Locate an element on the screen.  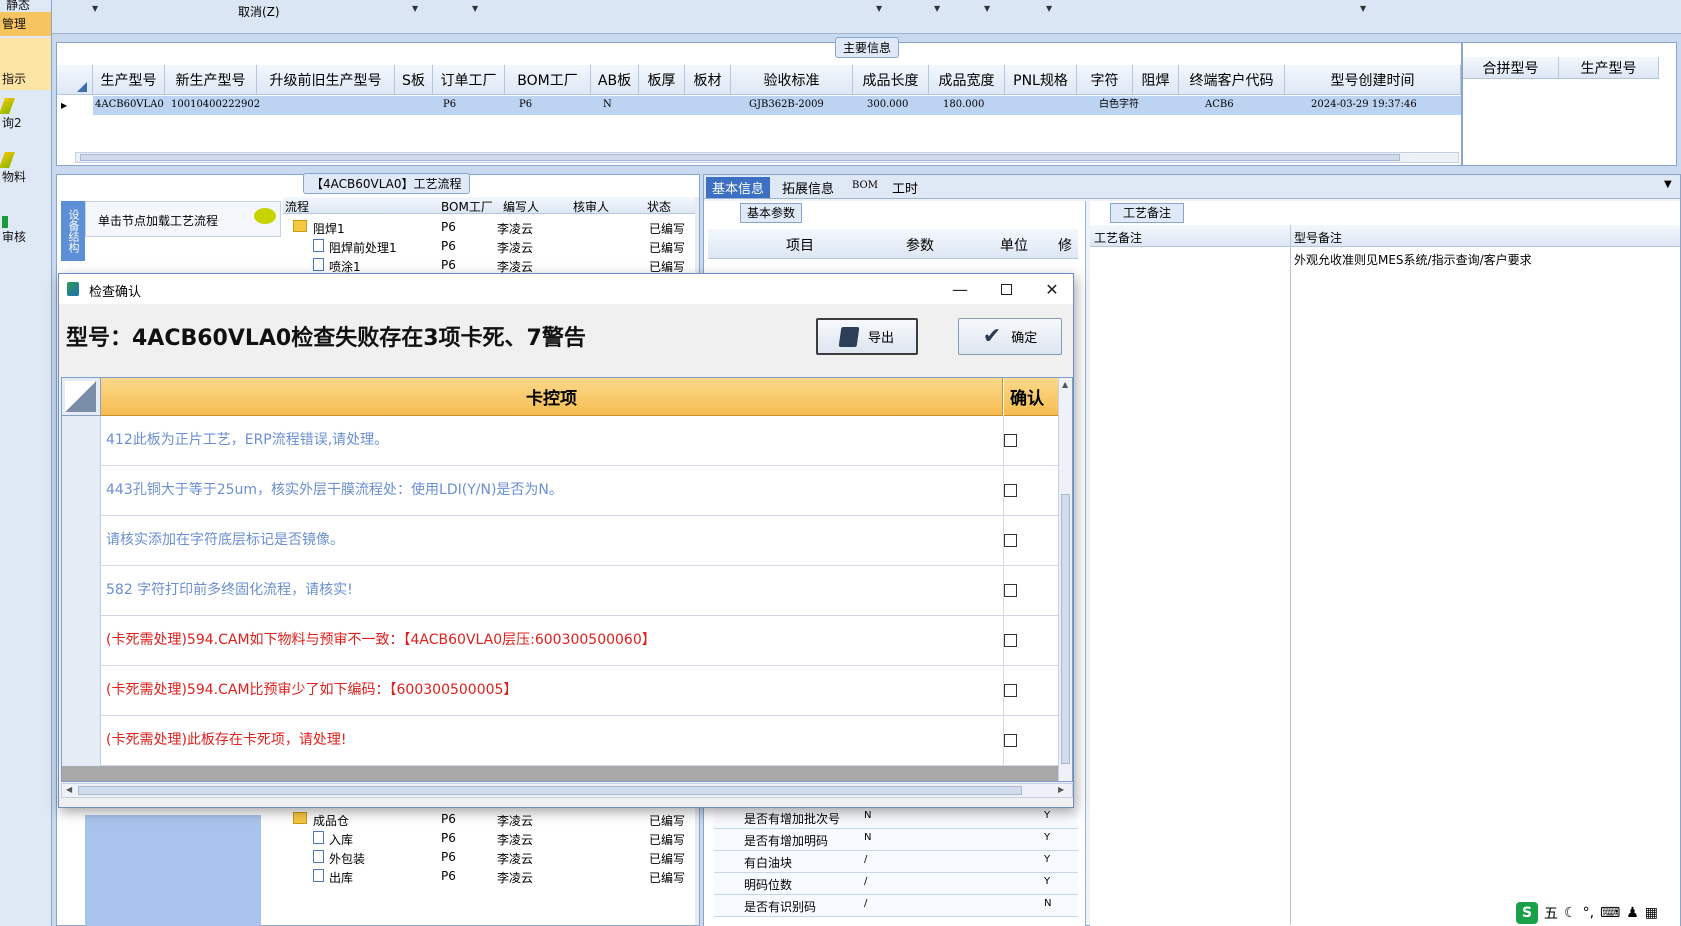
col-header: 流程 is located at coordinates (297, 206).